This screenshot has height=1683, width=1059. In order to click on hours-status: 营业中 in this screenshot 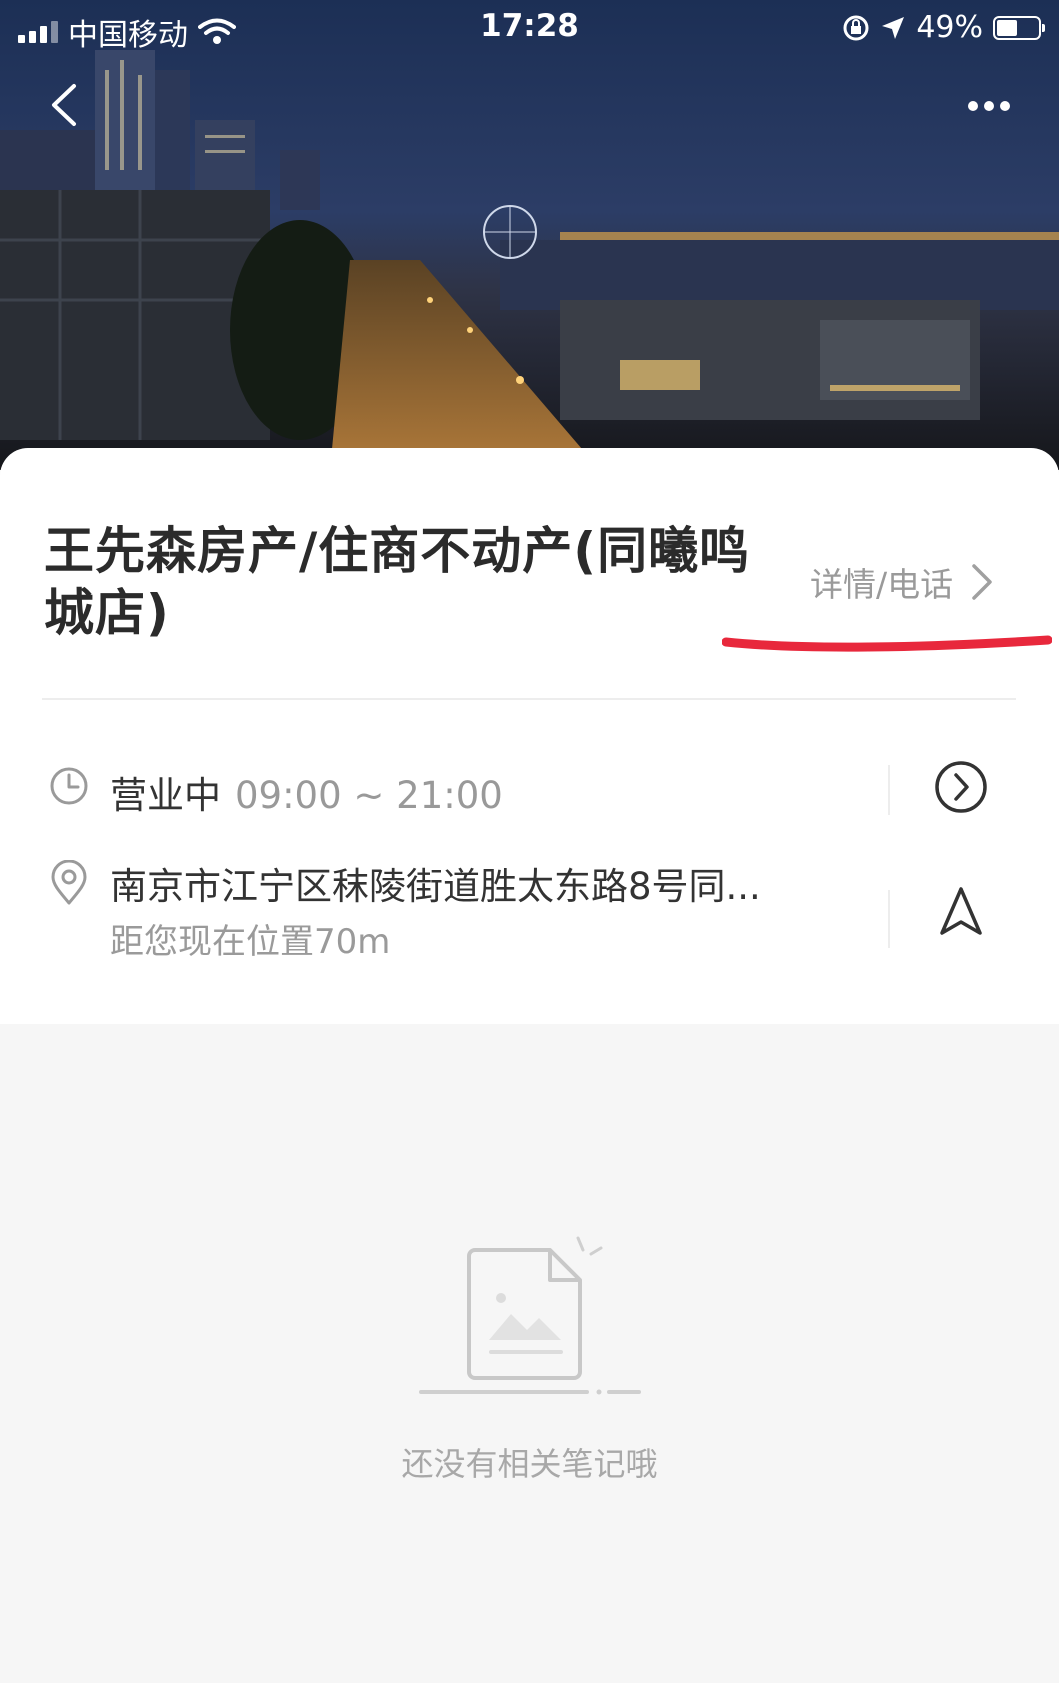, I will do `click(165, 795)`.